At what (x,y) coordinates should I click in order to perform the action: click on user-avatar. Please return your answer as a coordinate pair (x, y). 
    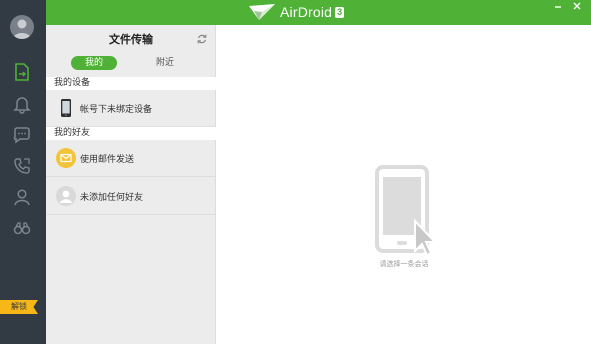
    Looking at the image, I should click on (22, 27).